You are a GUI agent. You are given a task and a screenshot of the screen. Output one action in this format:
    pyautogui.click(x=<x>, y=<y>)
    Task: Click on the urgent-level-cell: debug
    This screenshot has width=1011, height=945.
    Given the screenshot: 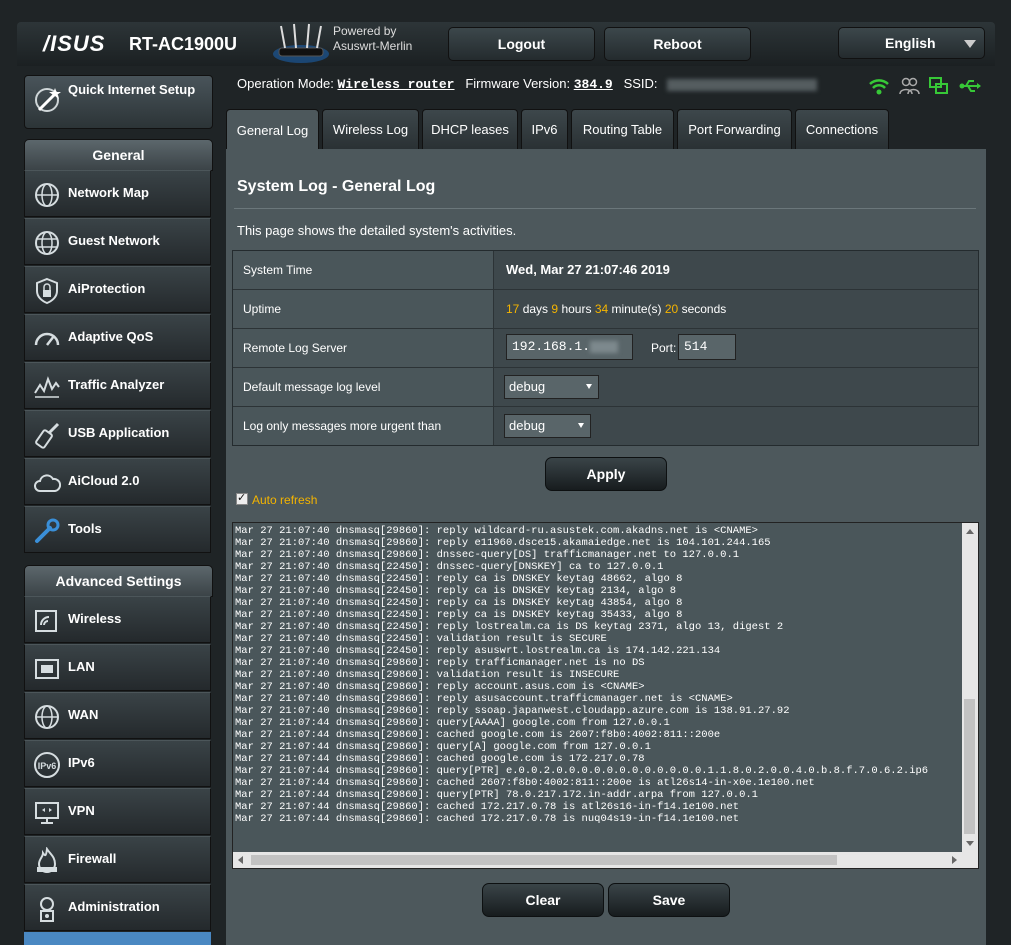 What is the action you would take?
    pyautogui.click(x=736, y=426)
    